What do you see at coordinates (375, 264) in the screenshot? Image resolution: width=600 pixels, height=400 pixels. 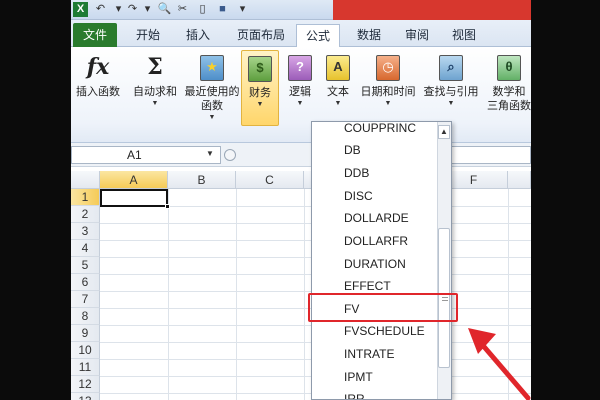 I see `function-item-duration: DURATION` at bounding box center [375, 264].